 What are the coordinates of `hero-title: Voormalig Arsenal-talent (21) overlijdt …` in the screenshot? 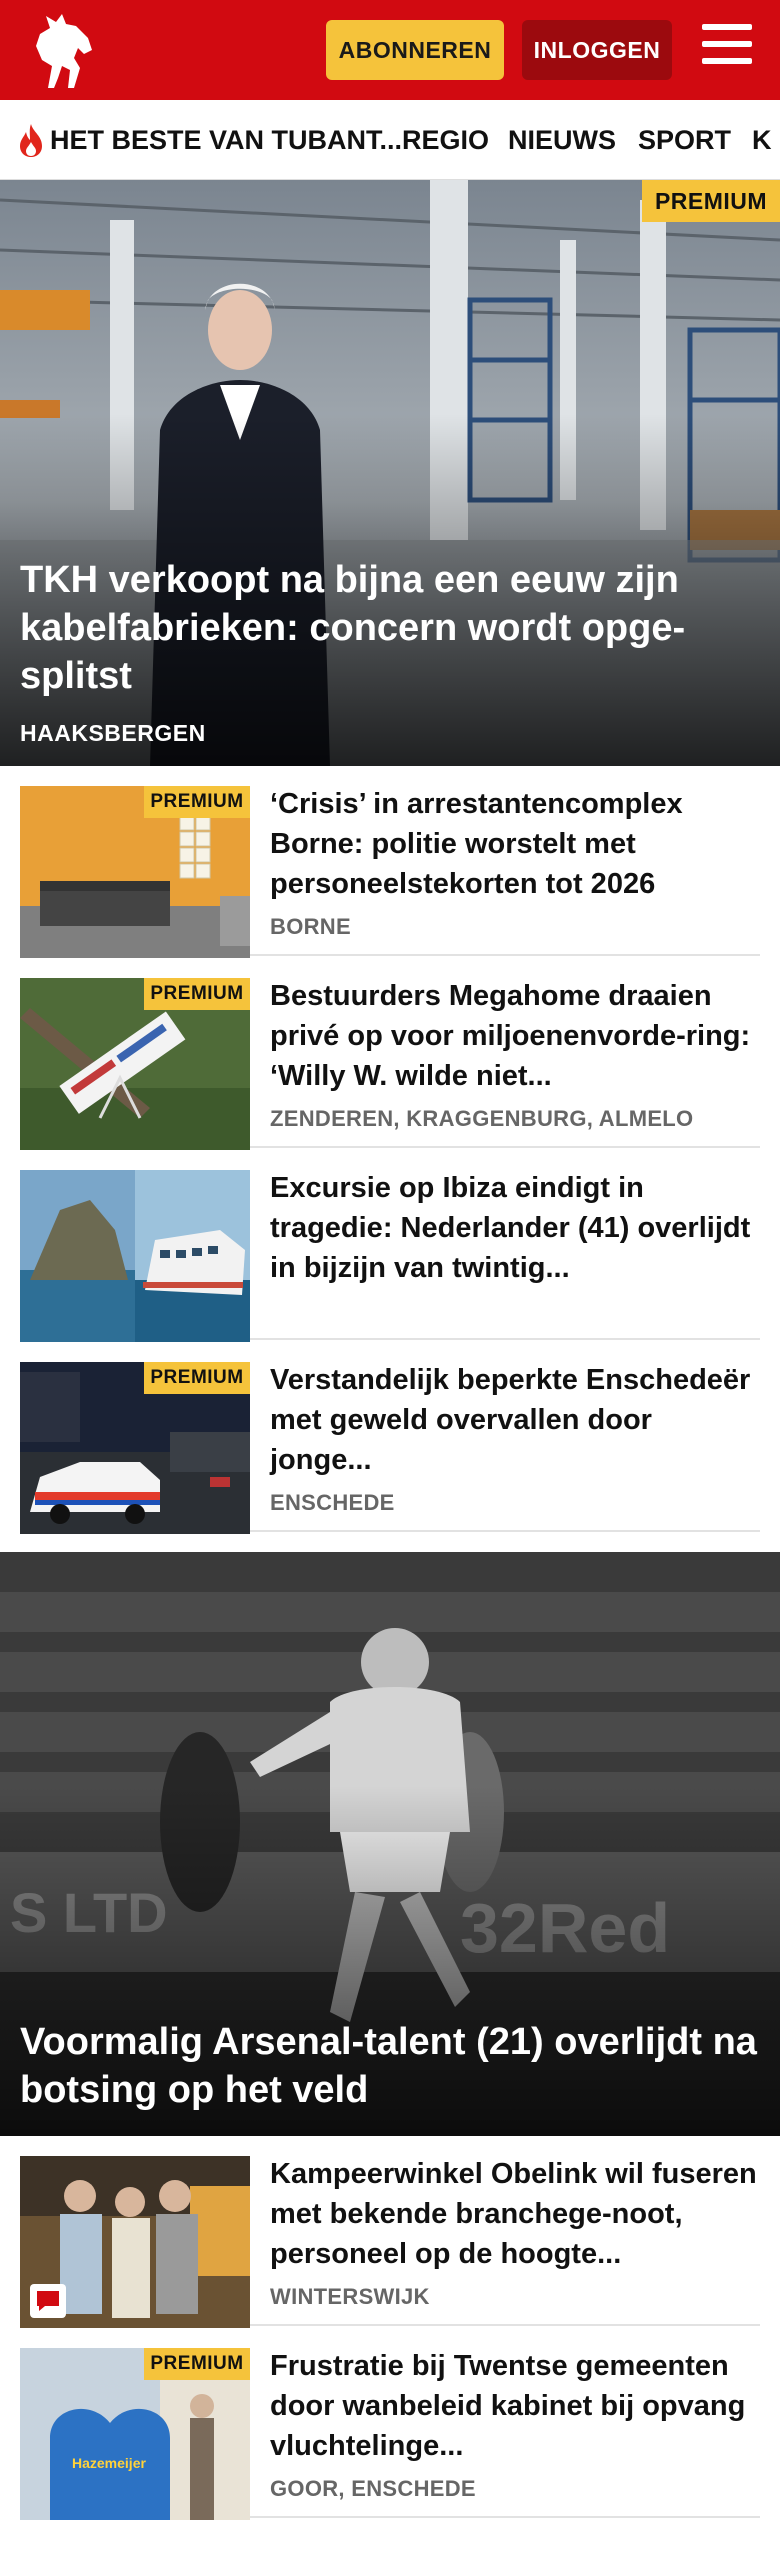 It's located at (390, 2066).